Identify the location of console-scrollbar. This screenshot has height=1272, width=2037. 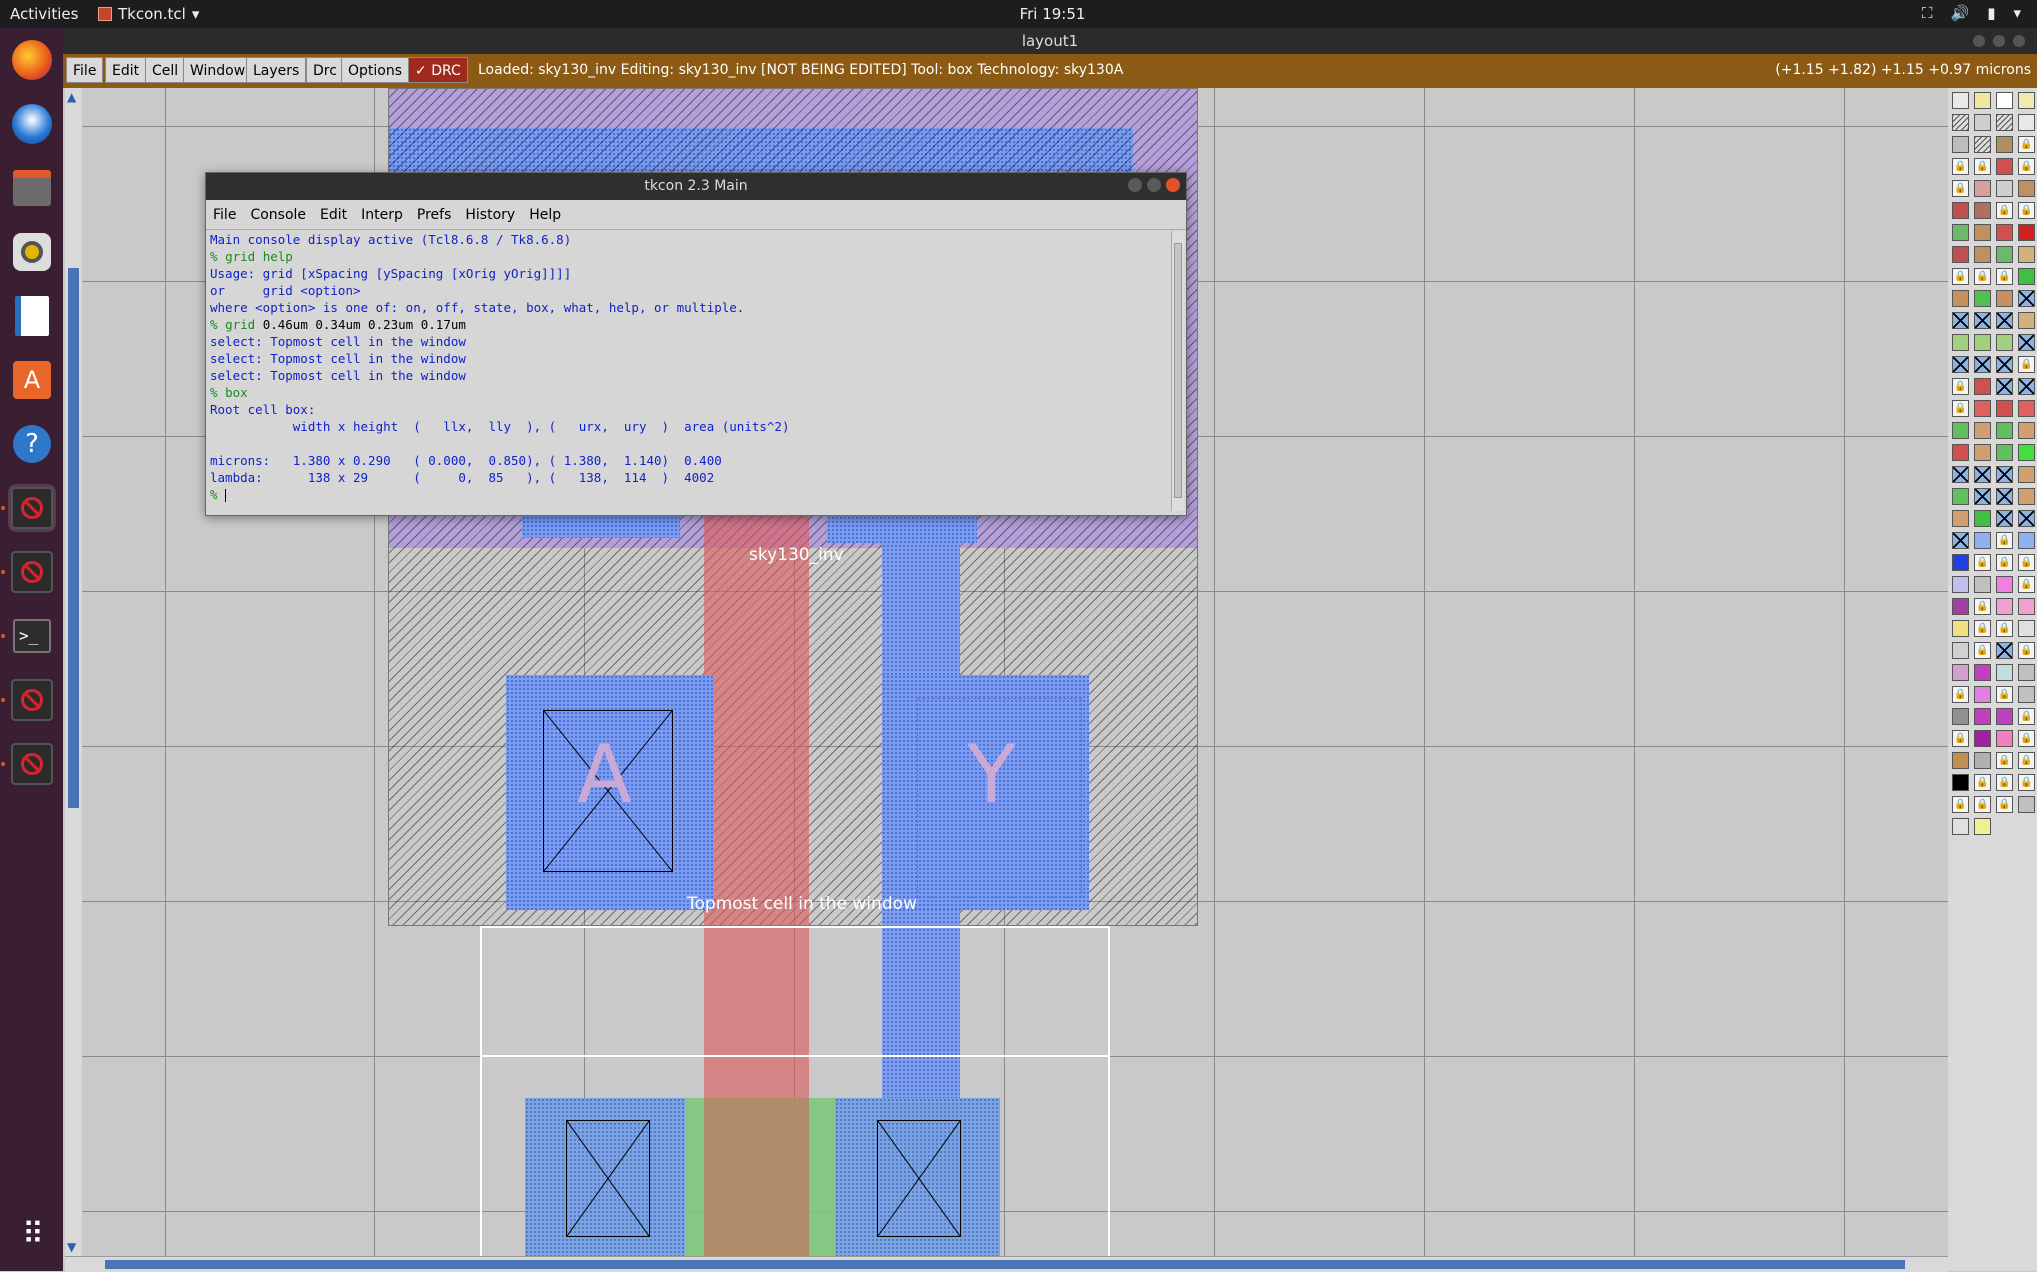
(1177, 371).